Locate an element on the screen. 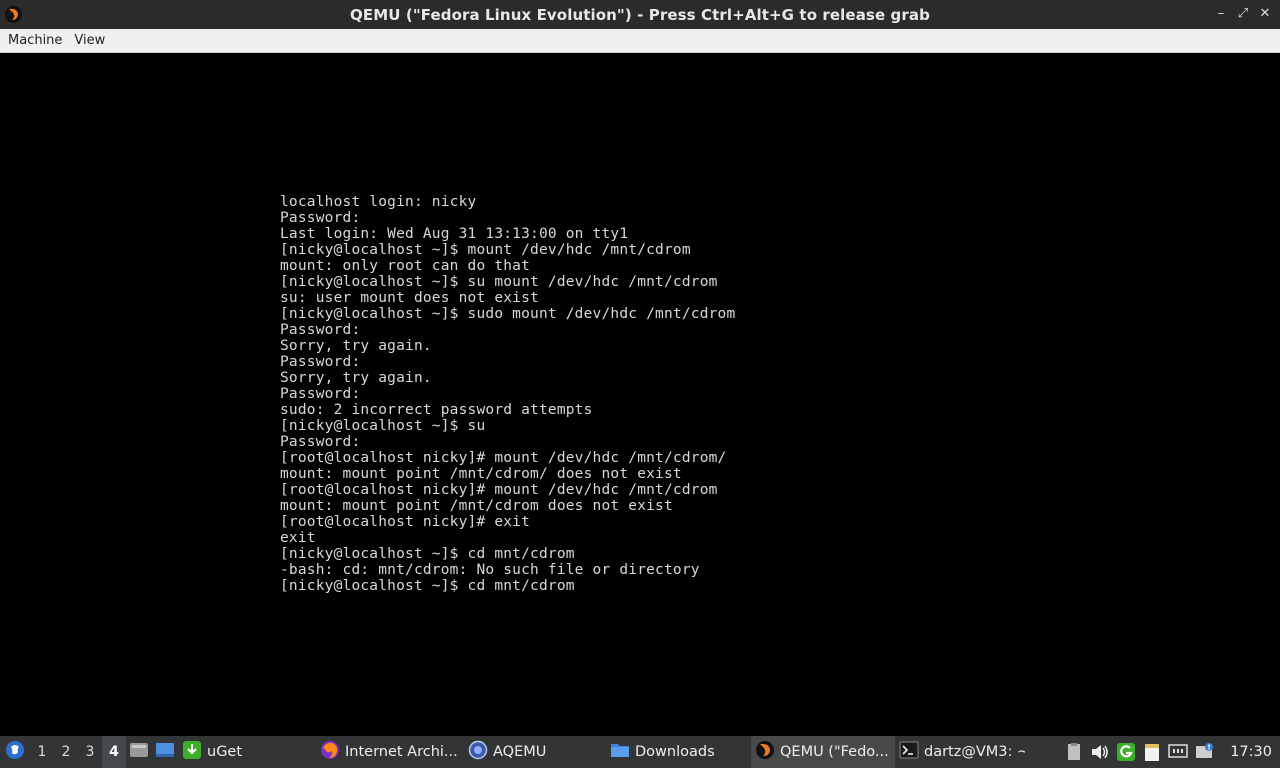  task-downloads: Downloads is located at coordinates (678, 752).